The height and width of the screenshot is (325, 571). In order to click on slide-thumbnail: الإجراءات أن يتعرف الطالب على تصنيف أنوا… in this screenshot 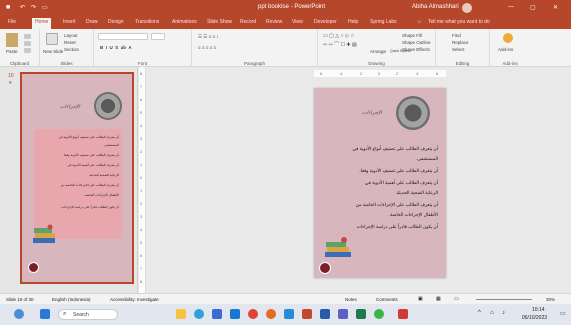, I will do `click(77, 178)`.